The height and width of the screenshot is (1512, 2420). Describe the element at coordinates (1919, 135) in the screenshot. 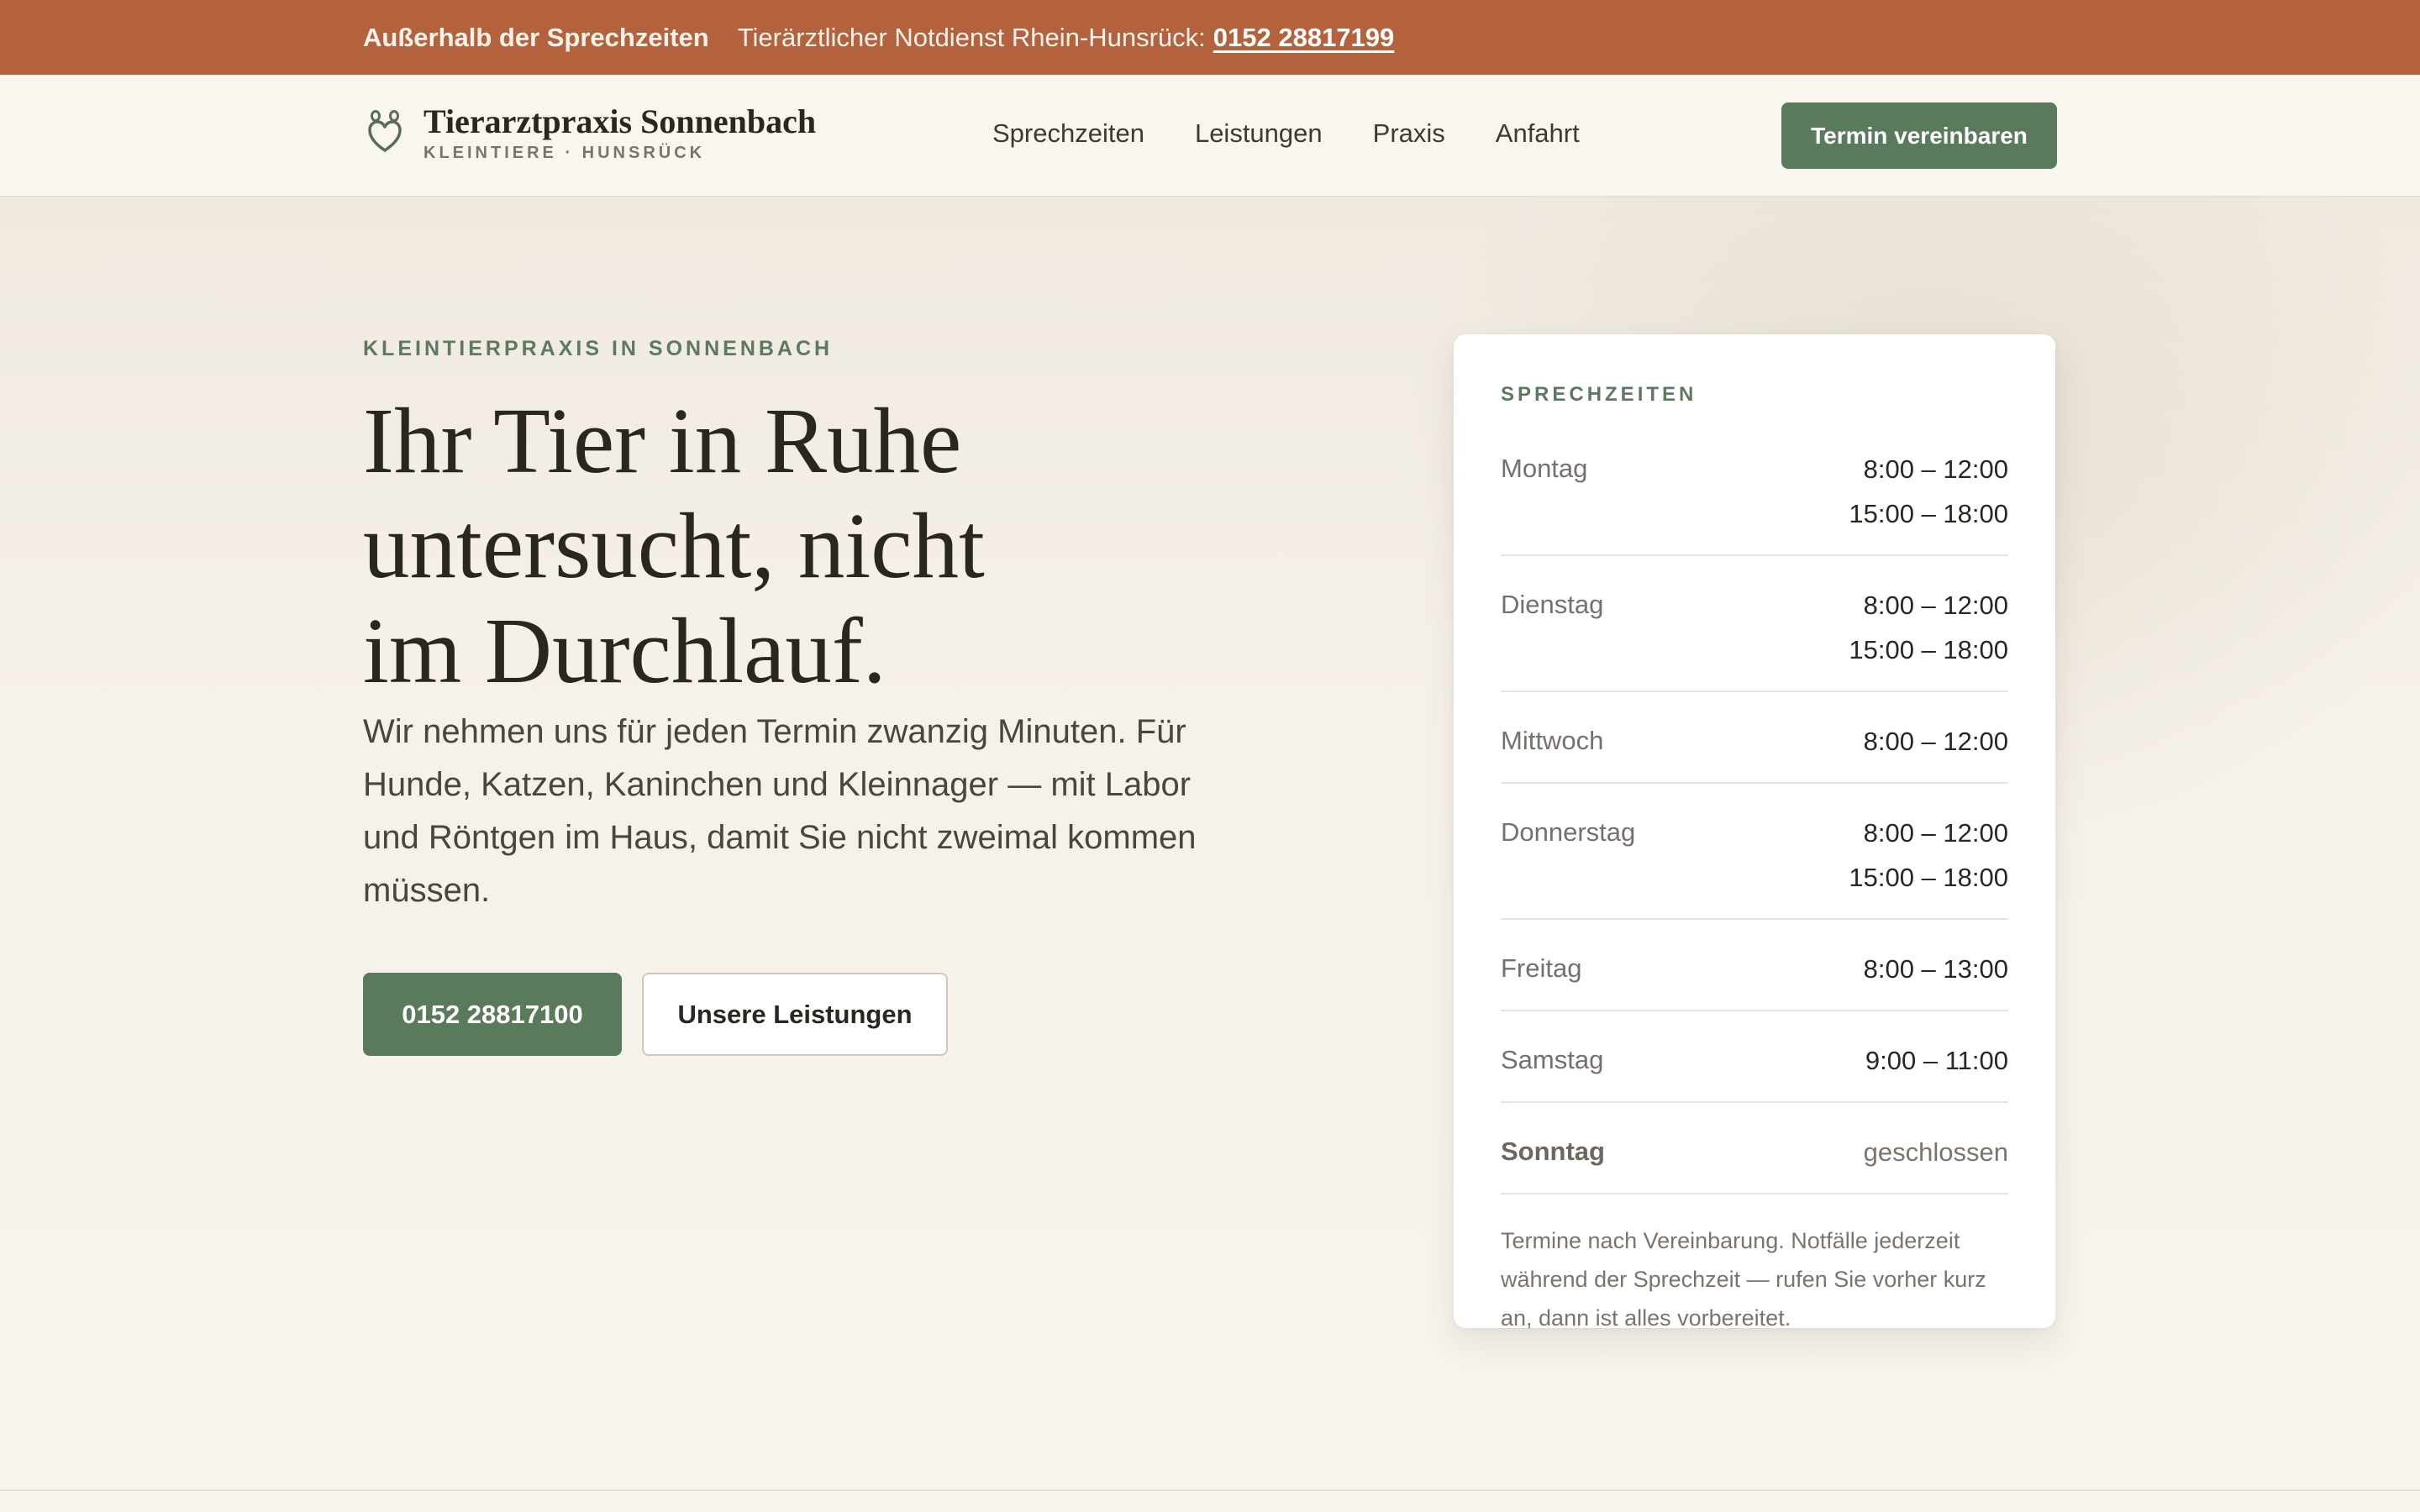

I see `book-appointment-button: Termin vereinbaren` at that location.